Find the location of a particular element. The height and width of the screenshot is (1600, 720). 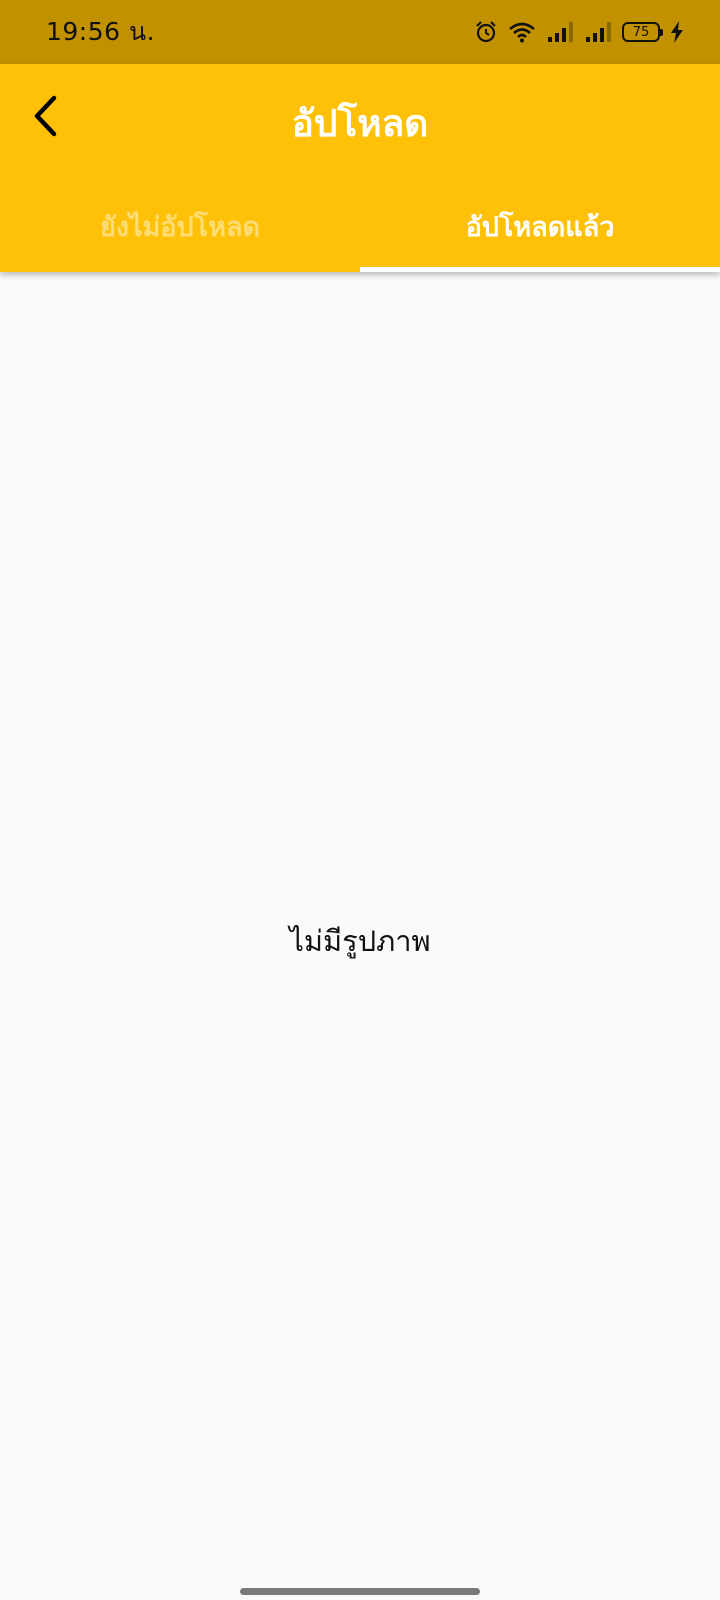

home-indicator is located at coordinates (360, 1591).